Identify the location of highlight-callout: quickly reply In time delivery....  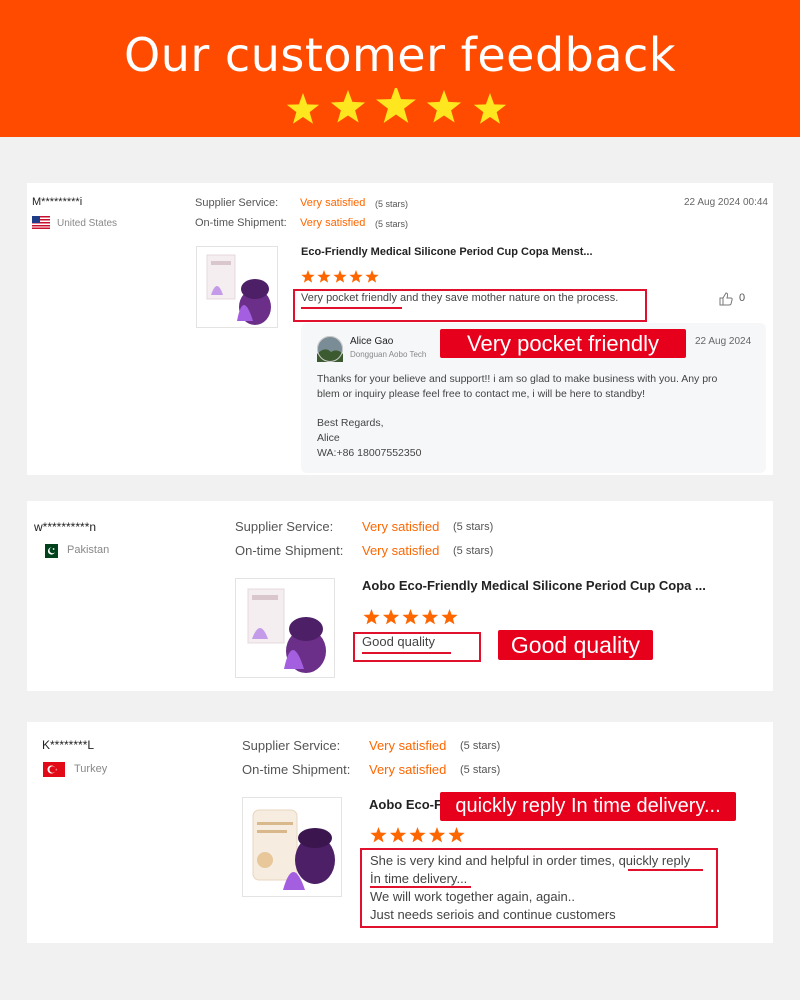
(588, 806).